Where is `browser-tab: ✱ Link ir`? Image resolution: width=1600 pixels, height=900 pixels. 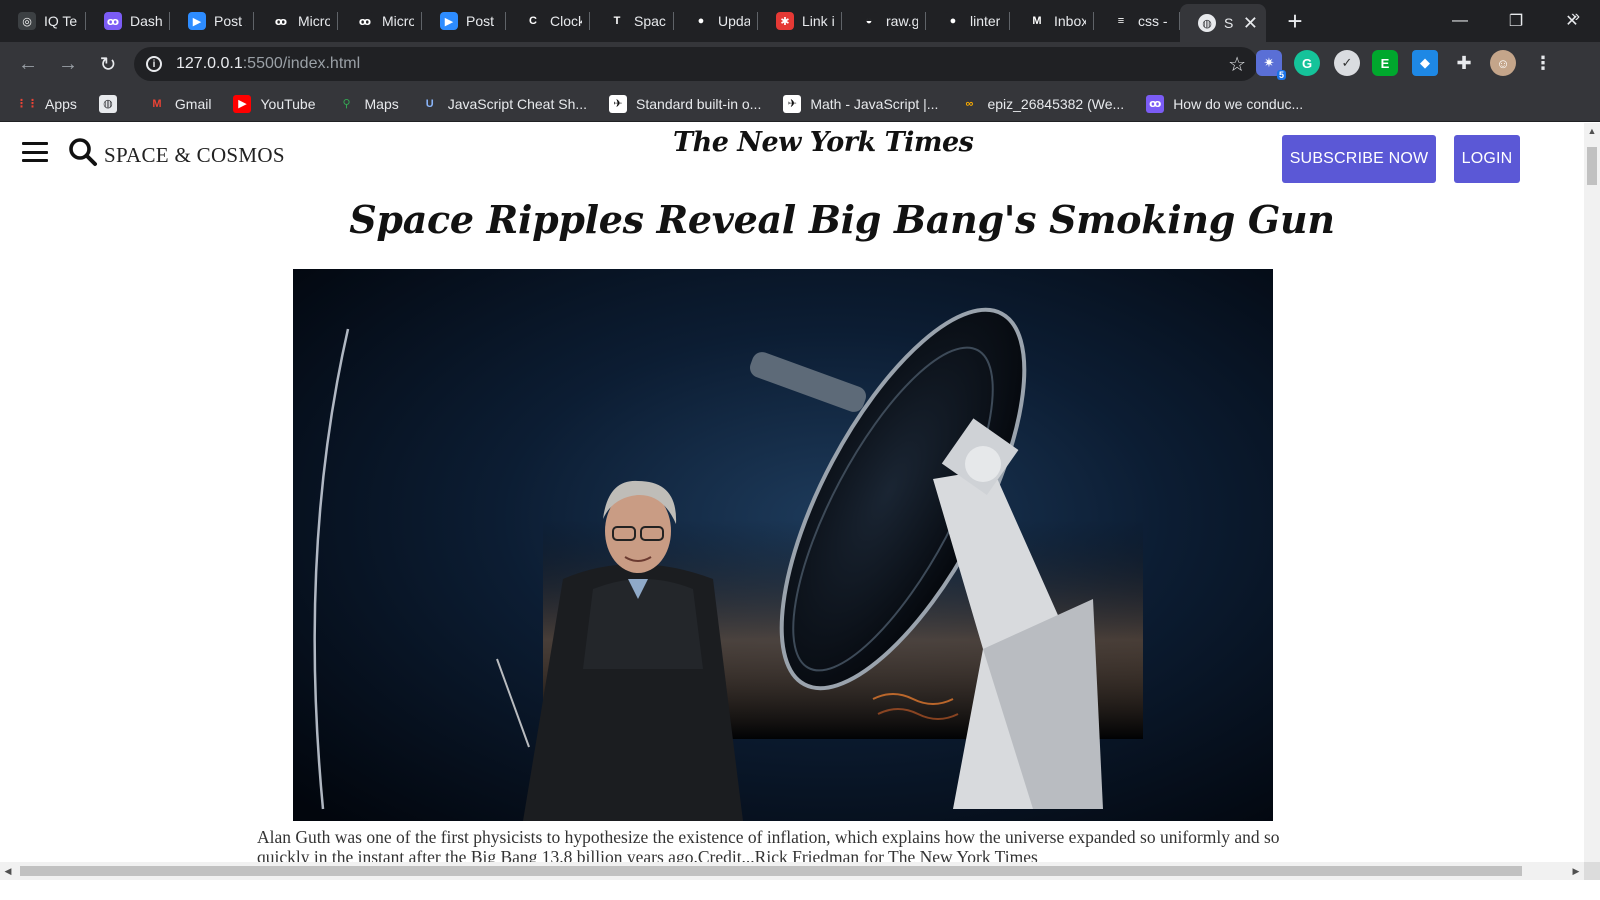 browser-tab: ✱ Link ir is located at coordinates (800, 21).